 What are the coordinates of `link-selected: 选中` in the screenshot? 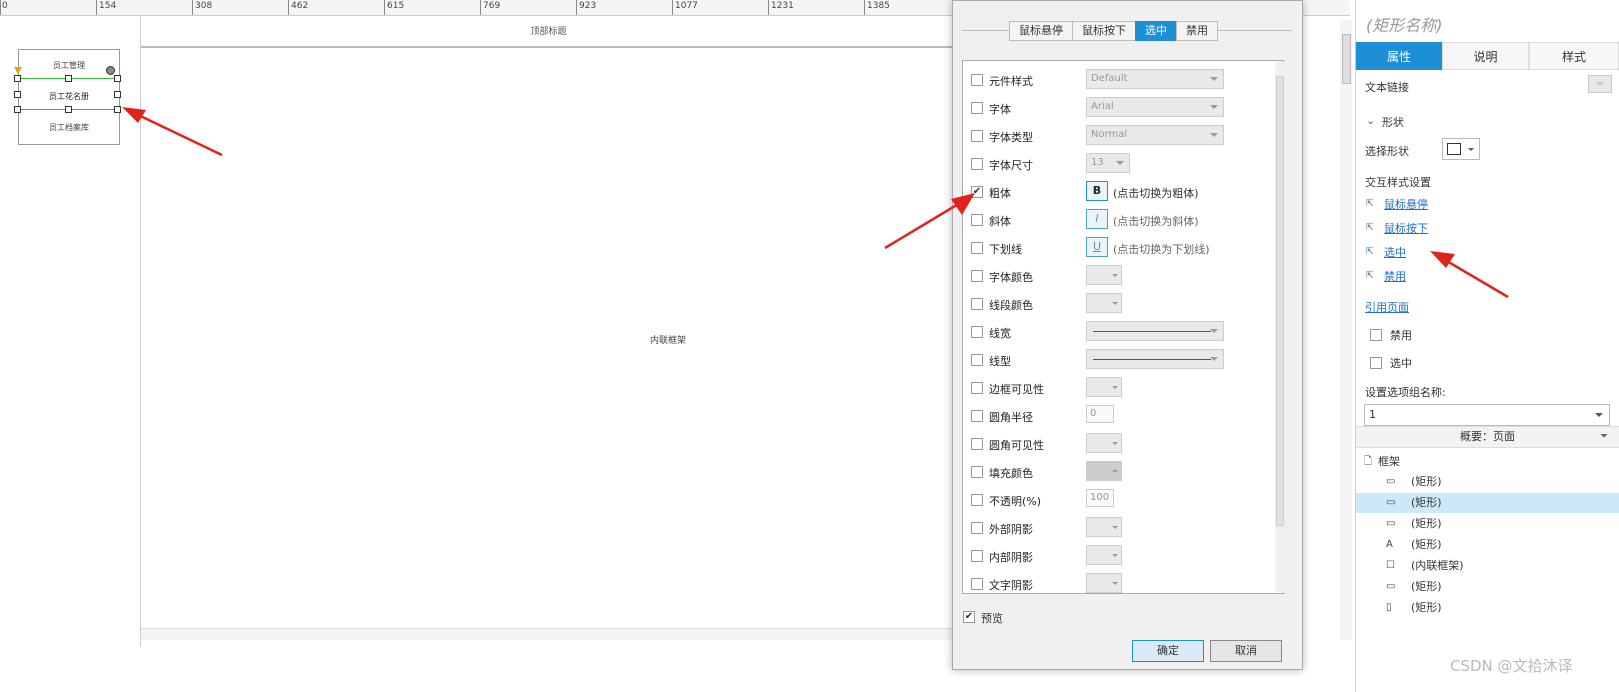 It's located at (1395, 252).